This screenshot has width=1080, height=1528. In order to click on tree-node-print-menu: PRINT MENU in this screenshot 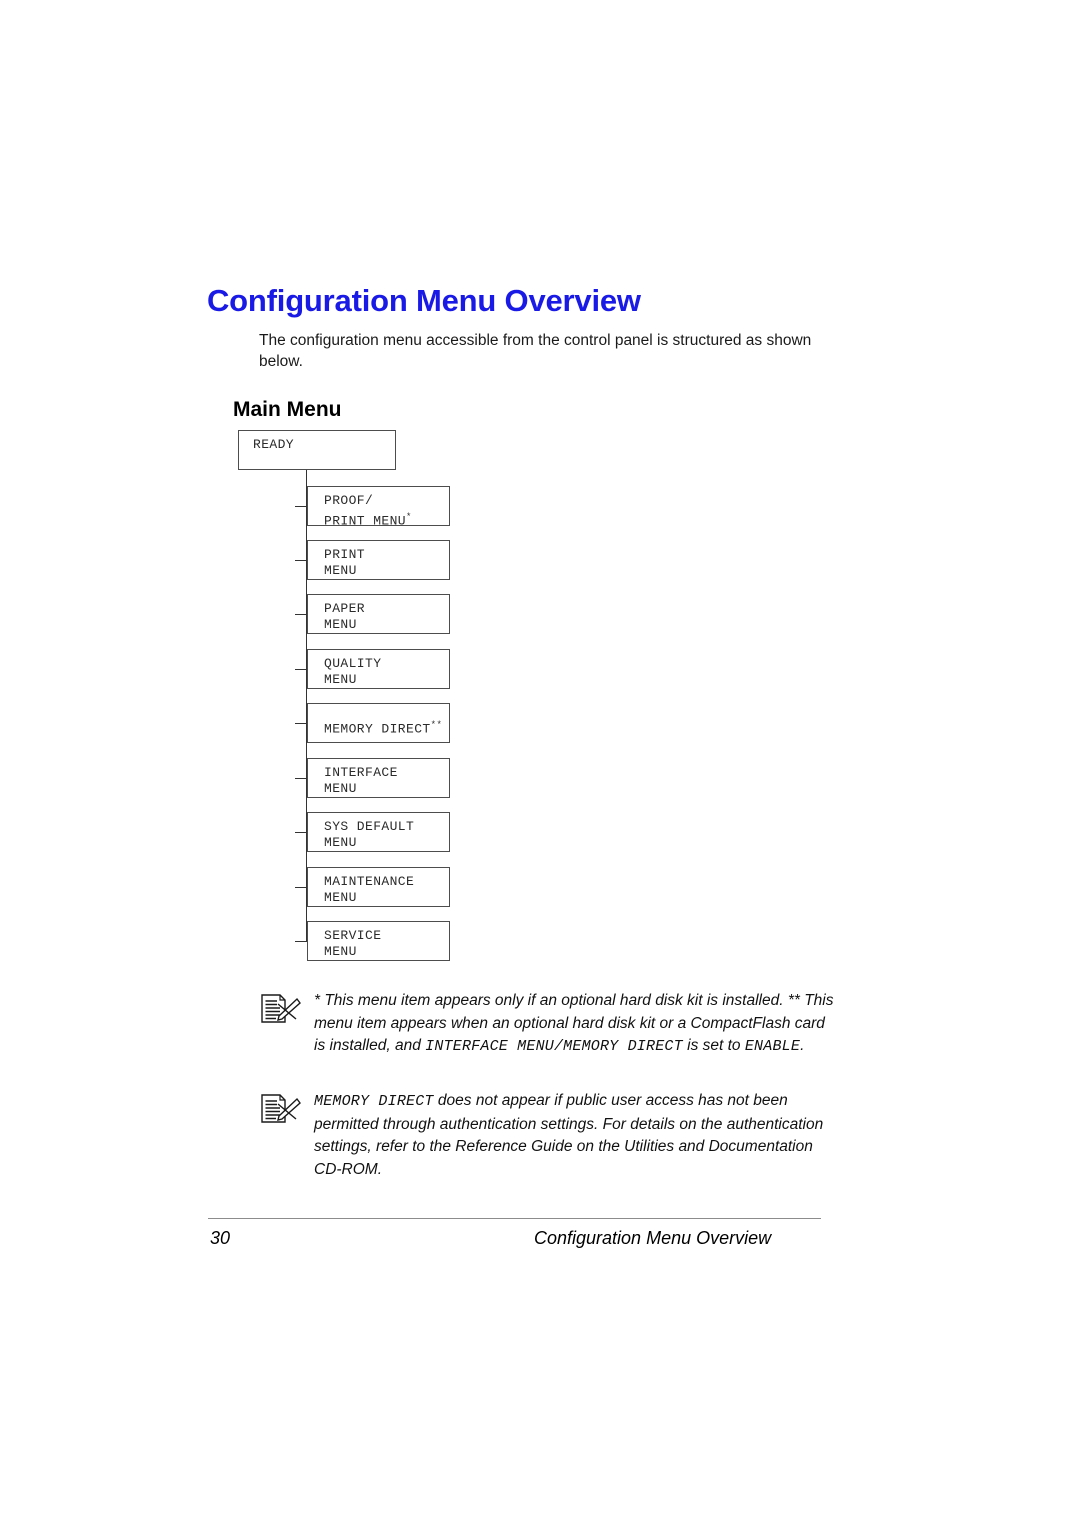, I will do `click(378, 560)`.